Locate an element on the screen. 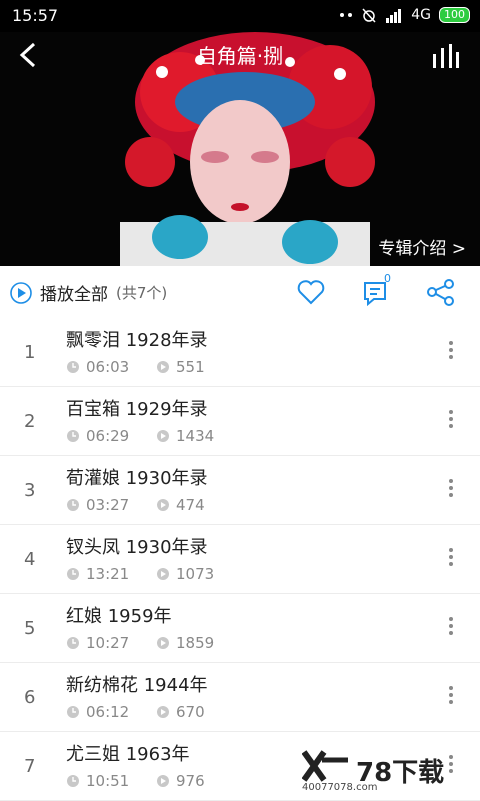 This screenshot has width=480, height=801. comment-count: 0 is located at coordinates (387, 278).